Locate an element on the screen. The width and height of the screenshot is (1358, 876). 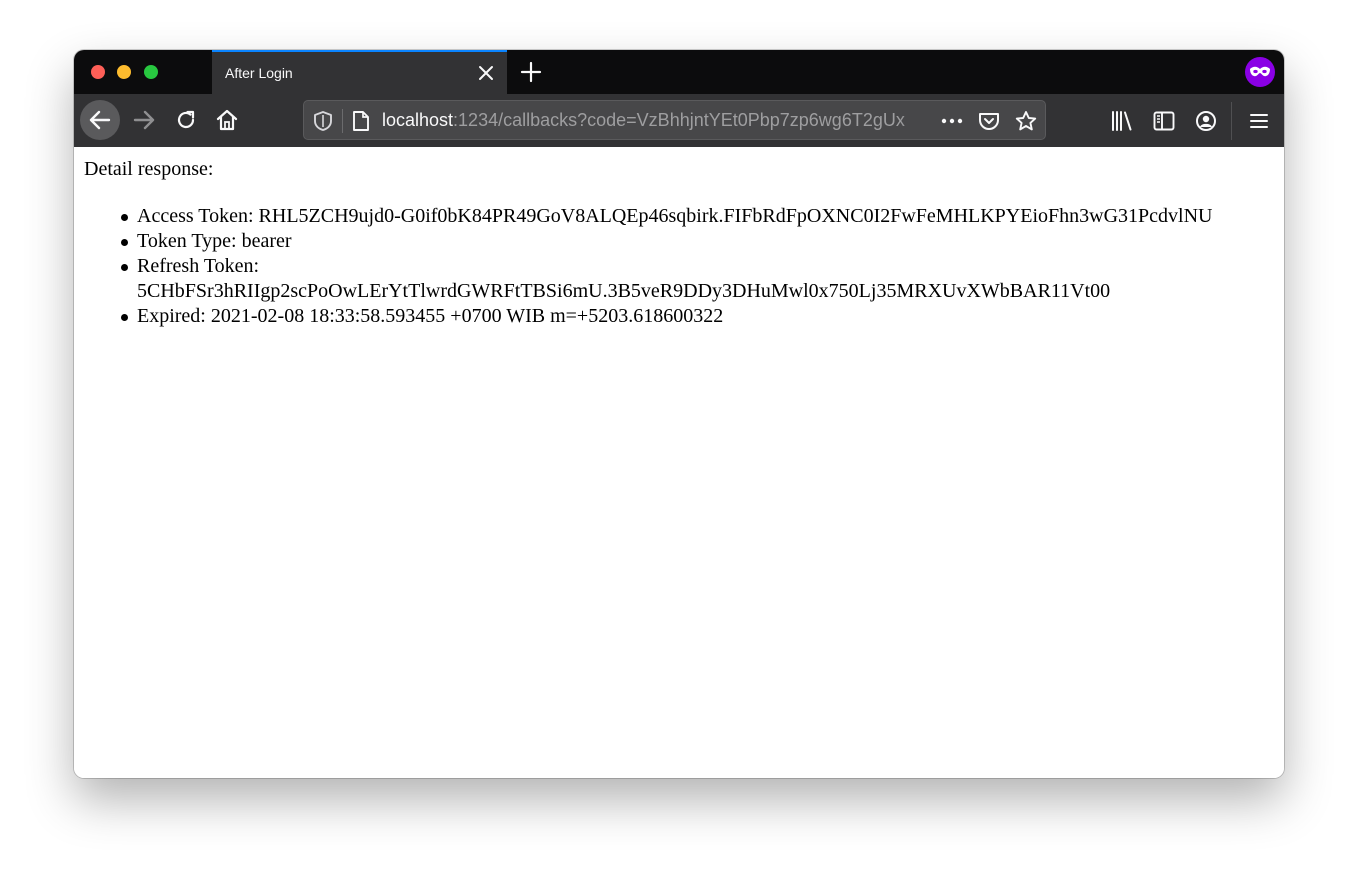
home-button is located at coordinates (227, 120).